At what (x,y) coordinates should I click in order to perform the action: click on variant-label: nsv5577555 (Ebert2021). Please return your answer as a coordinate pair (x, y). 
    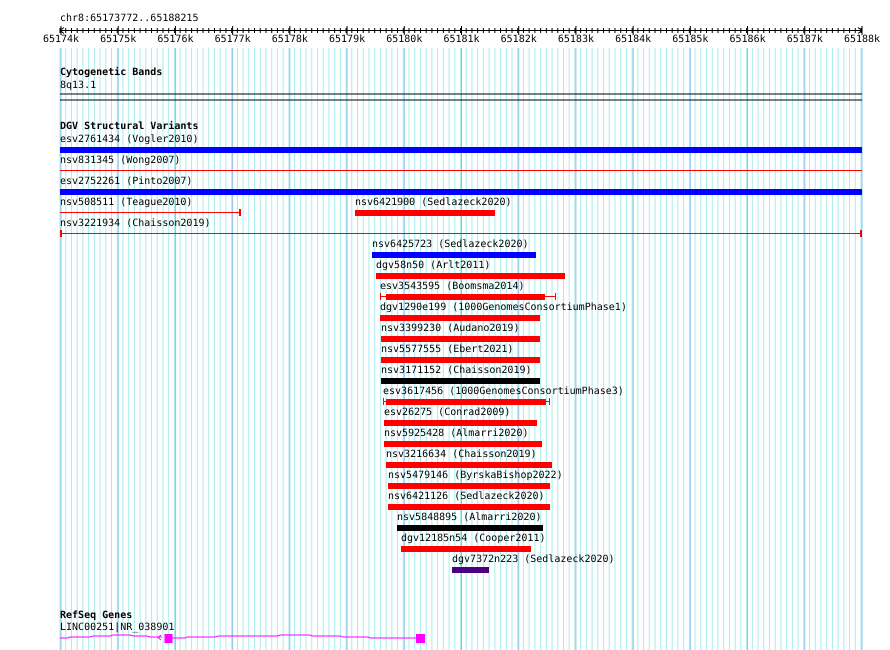
    Looking at the image, I should click on (447, 349).